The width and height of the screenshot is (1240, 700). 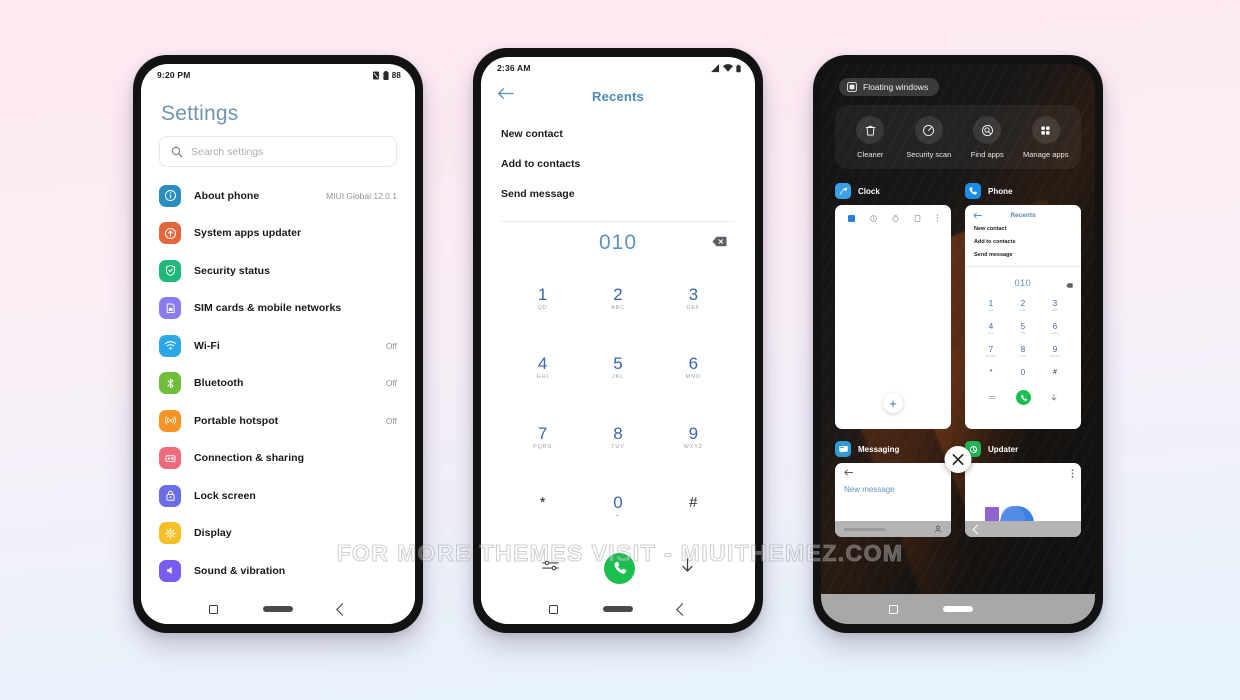 I want to click on lock-icon, so click(x=170, y=495).